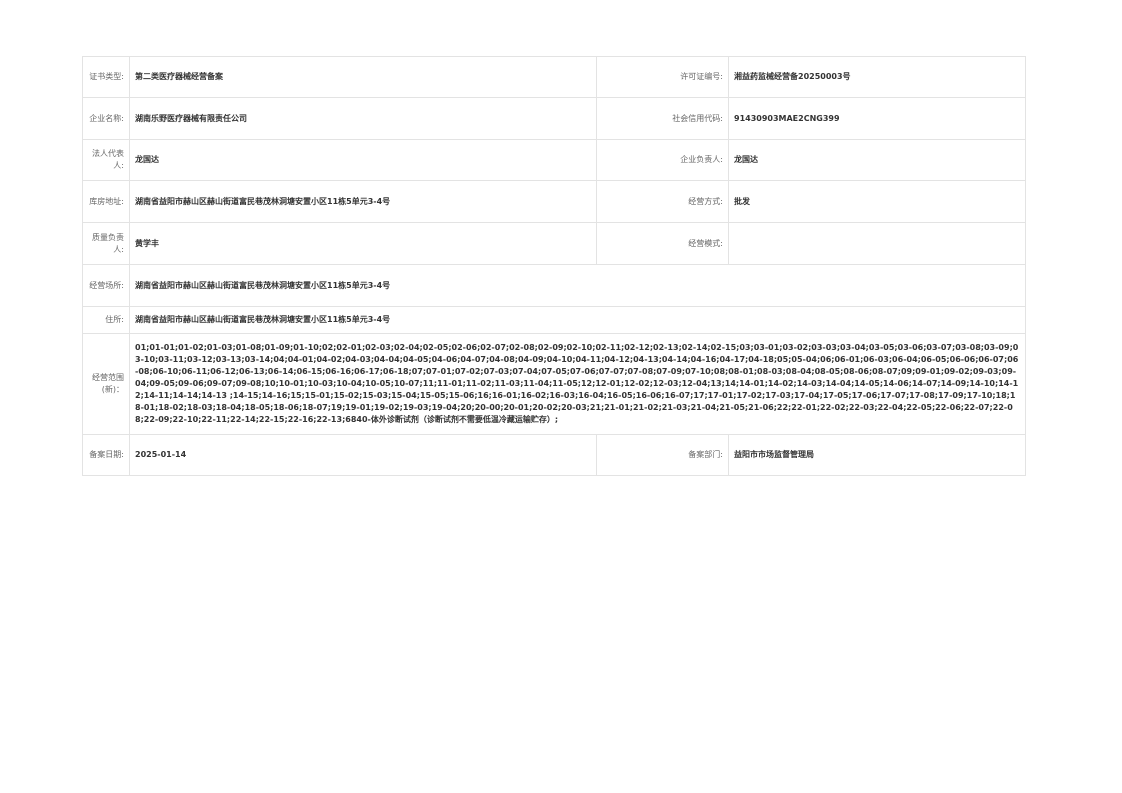 Image resolution: width=1122 pixels, height=793 pixels. I want to click on business-mode-value, so click(877, 243).